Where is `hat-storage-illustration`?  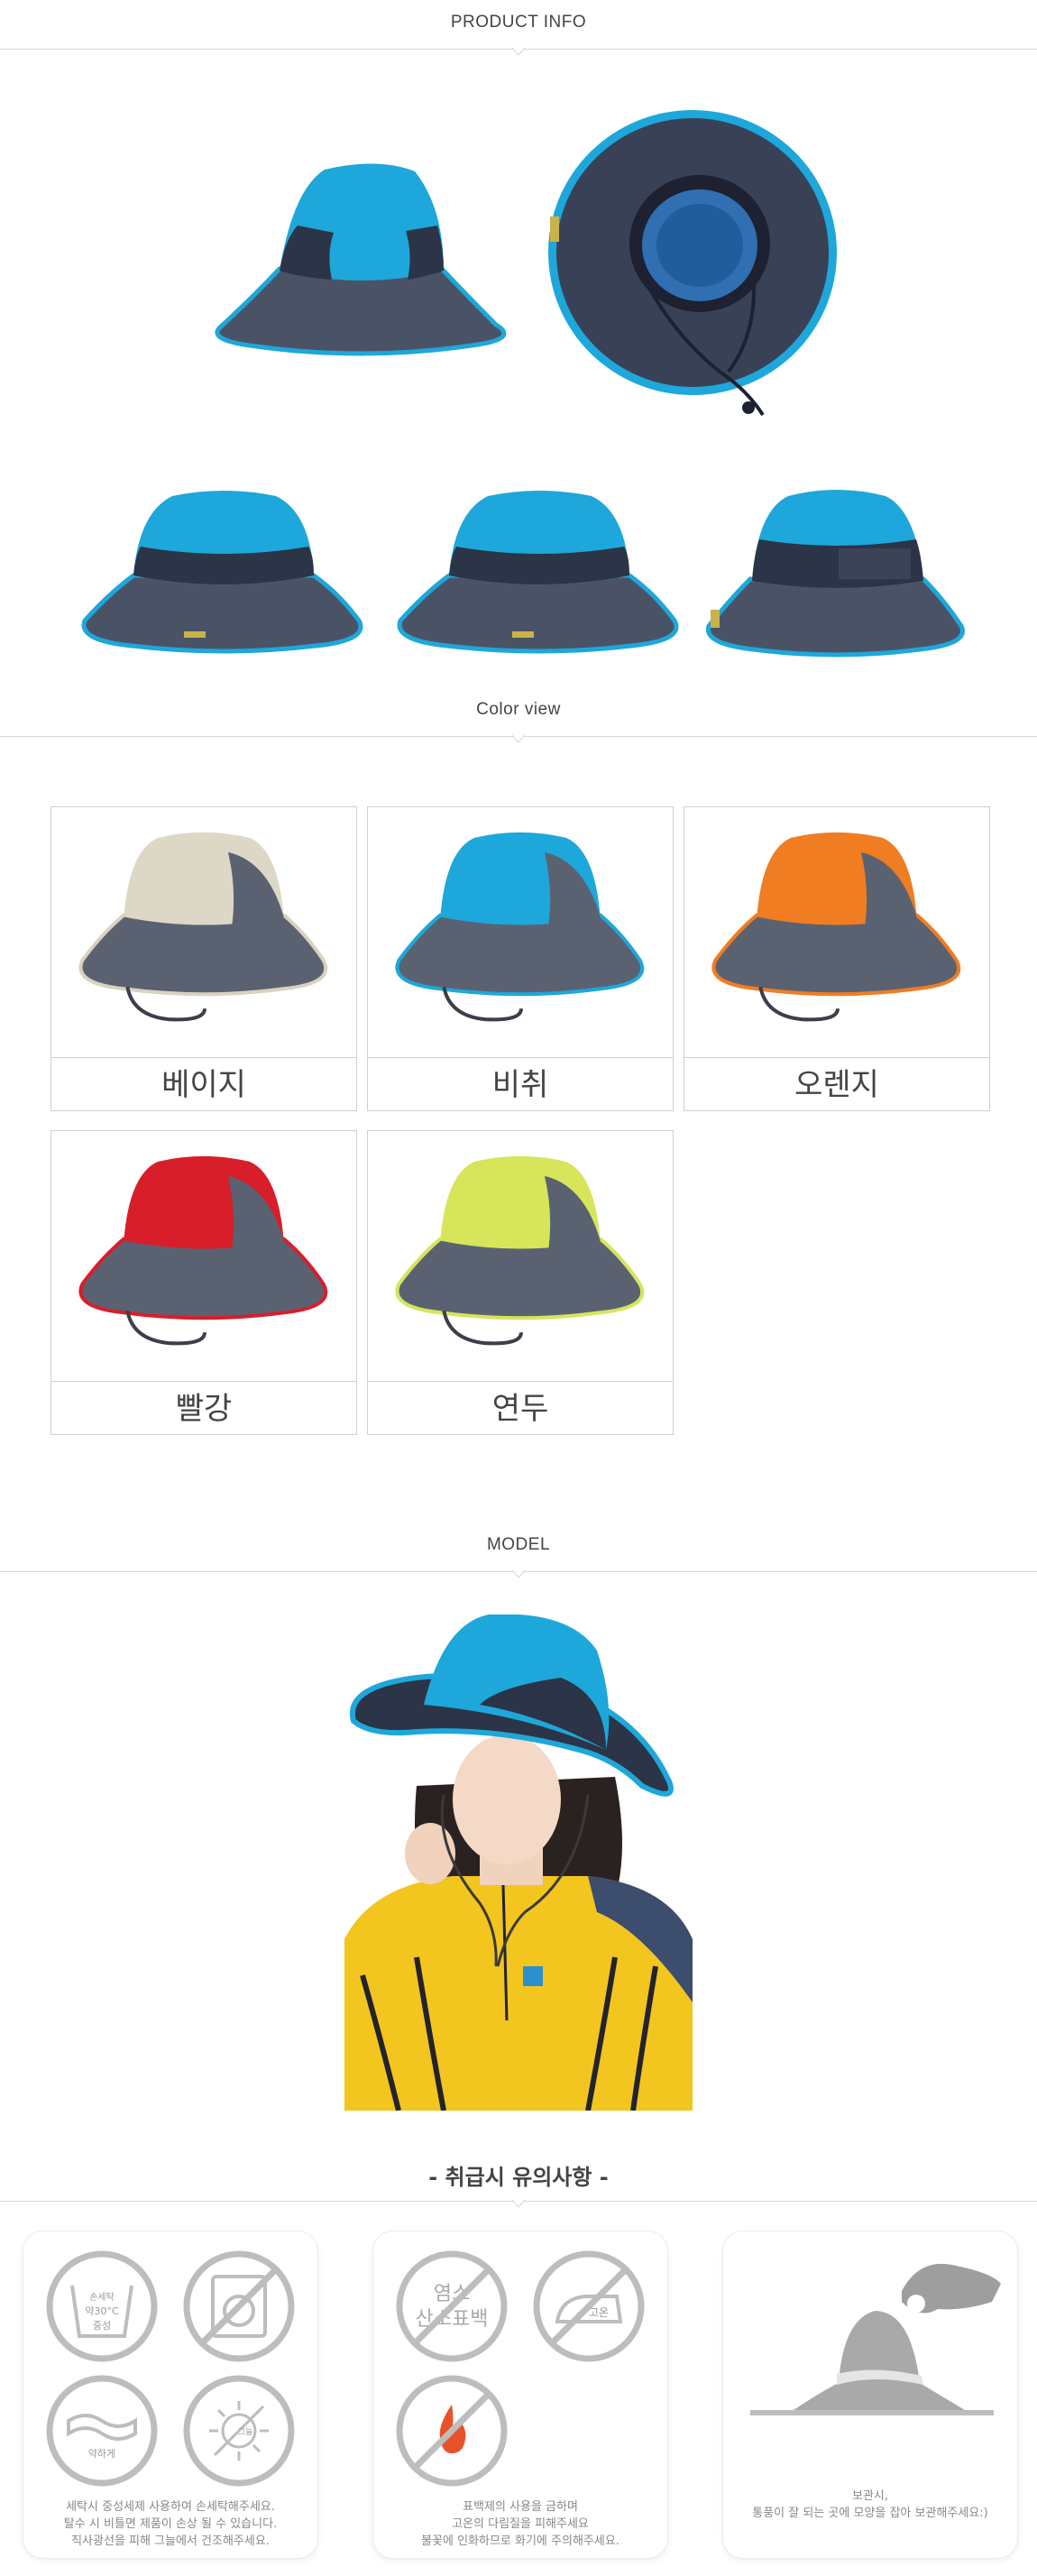 hat-storage-illustration is located at coordinates (876, 2339).